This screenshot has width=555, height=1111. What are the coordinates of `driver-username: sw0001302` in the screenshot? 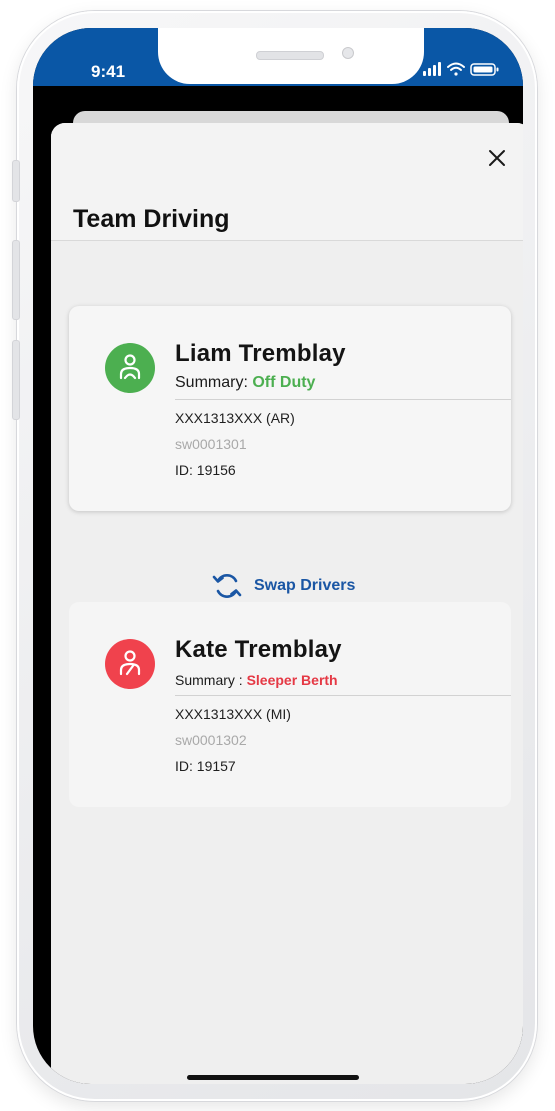 It's located at (211, 740).